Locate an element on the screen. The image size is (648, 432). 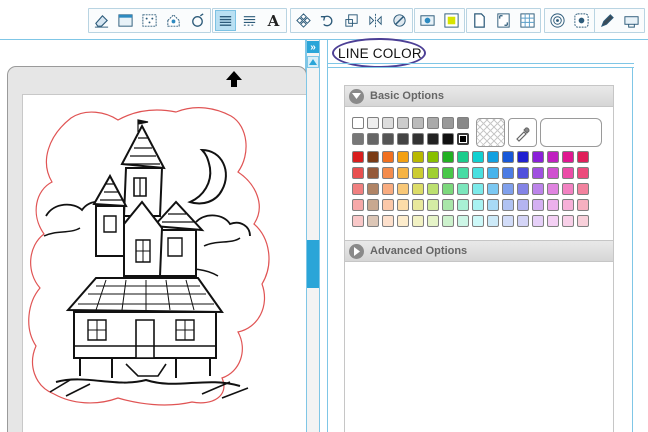
scroll-thumb is located at coordinates (313, 264).